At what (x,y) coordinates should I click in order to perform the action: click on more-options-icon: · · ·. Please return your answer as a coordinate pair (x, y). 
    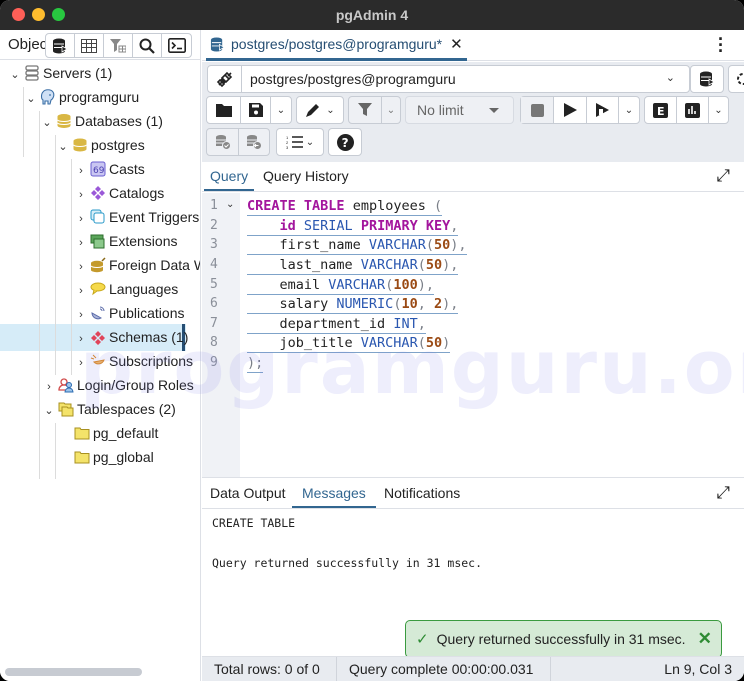
    Looking at the image, I should click on (721, 45).